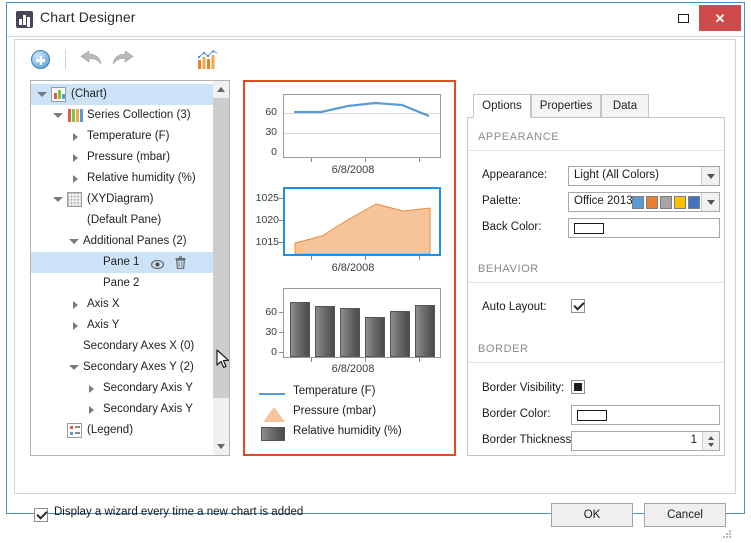 The height and width of the screenshot is (543, 751). Describe the element at coordinates (123, 157) in the screenshot. I see `tree-item-pressure-mbar: Pressure (mbar)` at that location.